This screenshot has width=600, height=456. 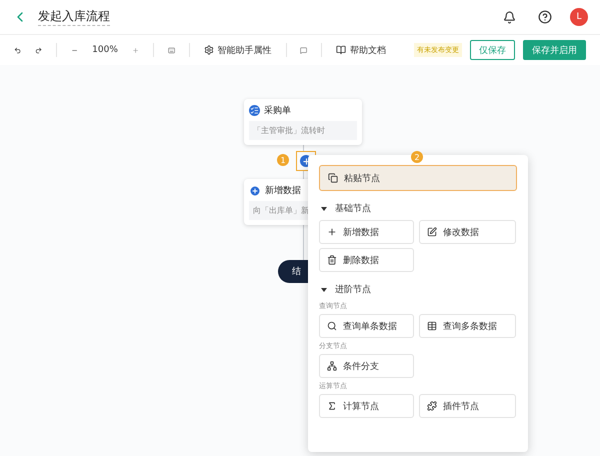 I want to click on node-type-item: 修改数据, so click(x=467, y=232).